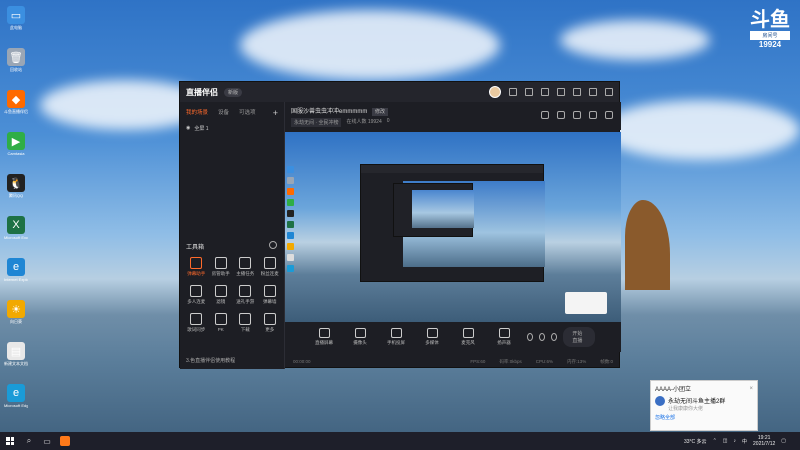 This screenshot has width=800, height=450. I want to click on microphone-button: 麦克风, so click(468, 337).